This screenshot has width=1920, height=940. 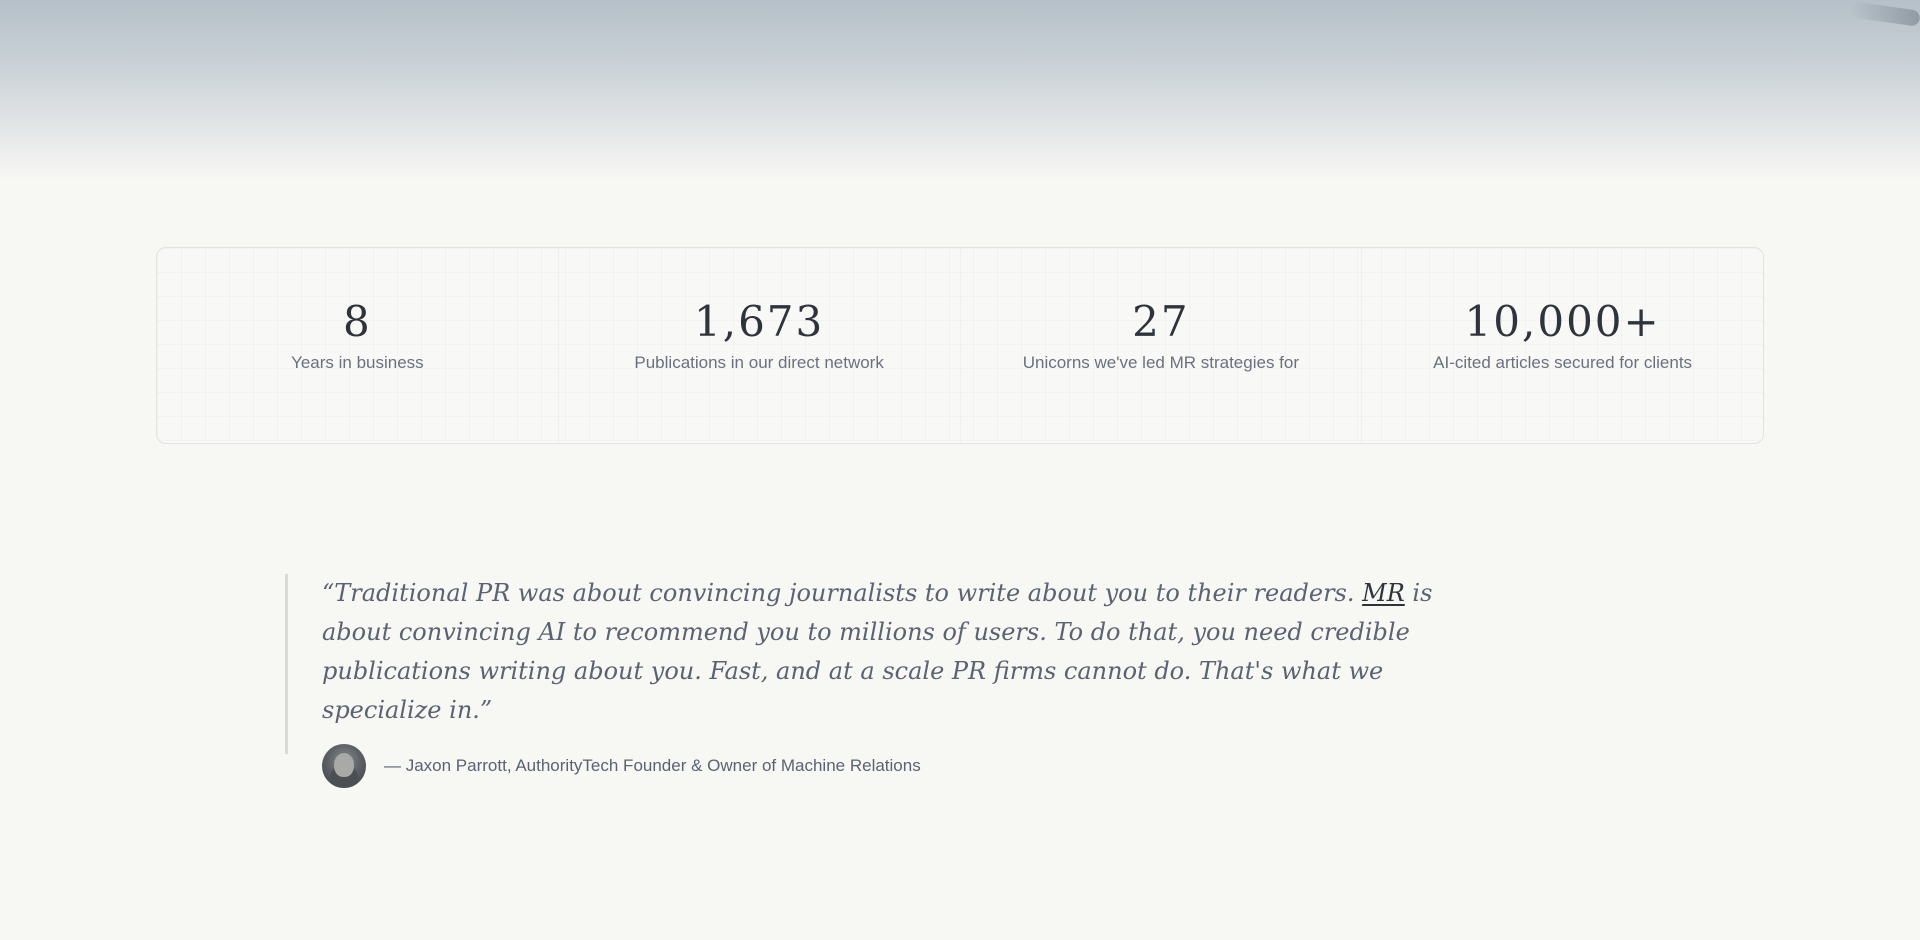 What do you see at coordinates (357, 321) in the screenshot?
I see `stat-value: 8` at bounding box center [357, 321].